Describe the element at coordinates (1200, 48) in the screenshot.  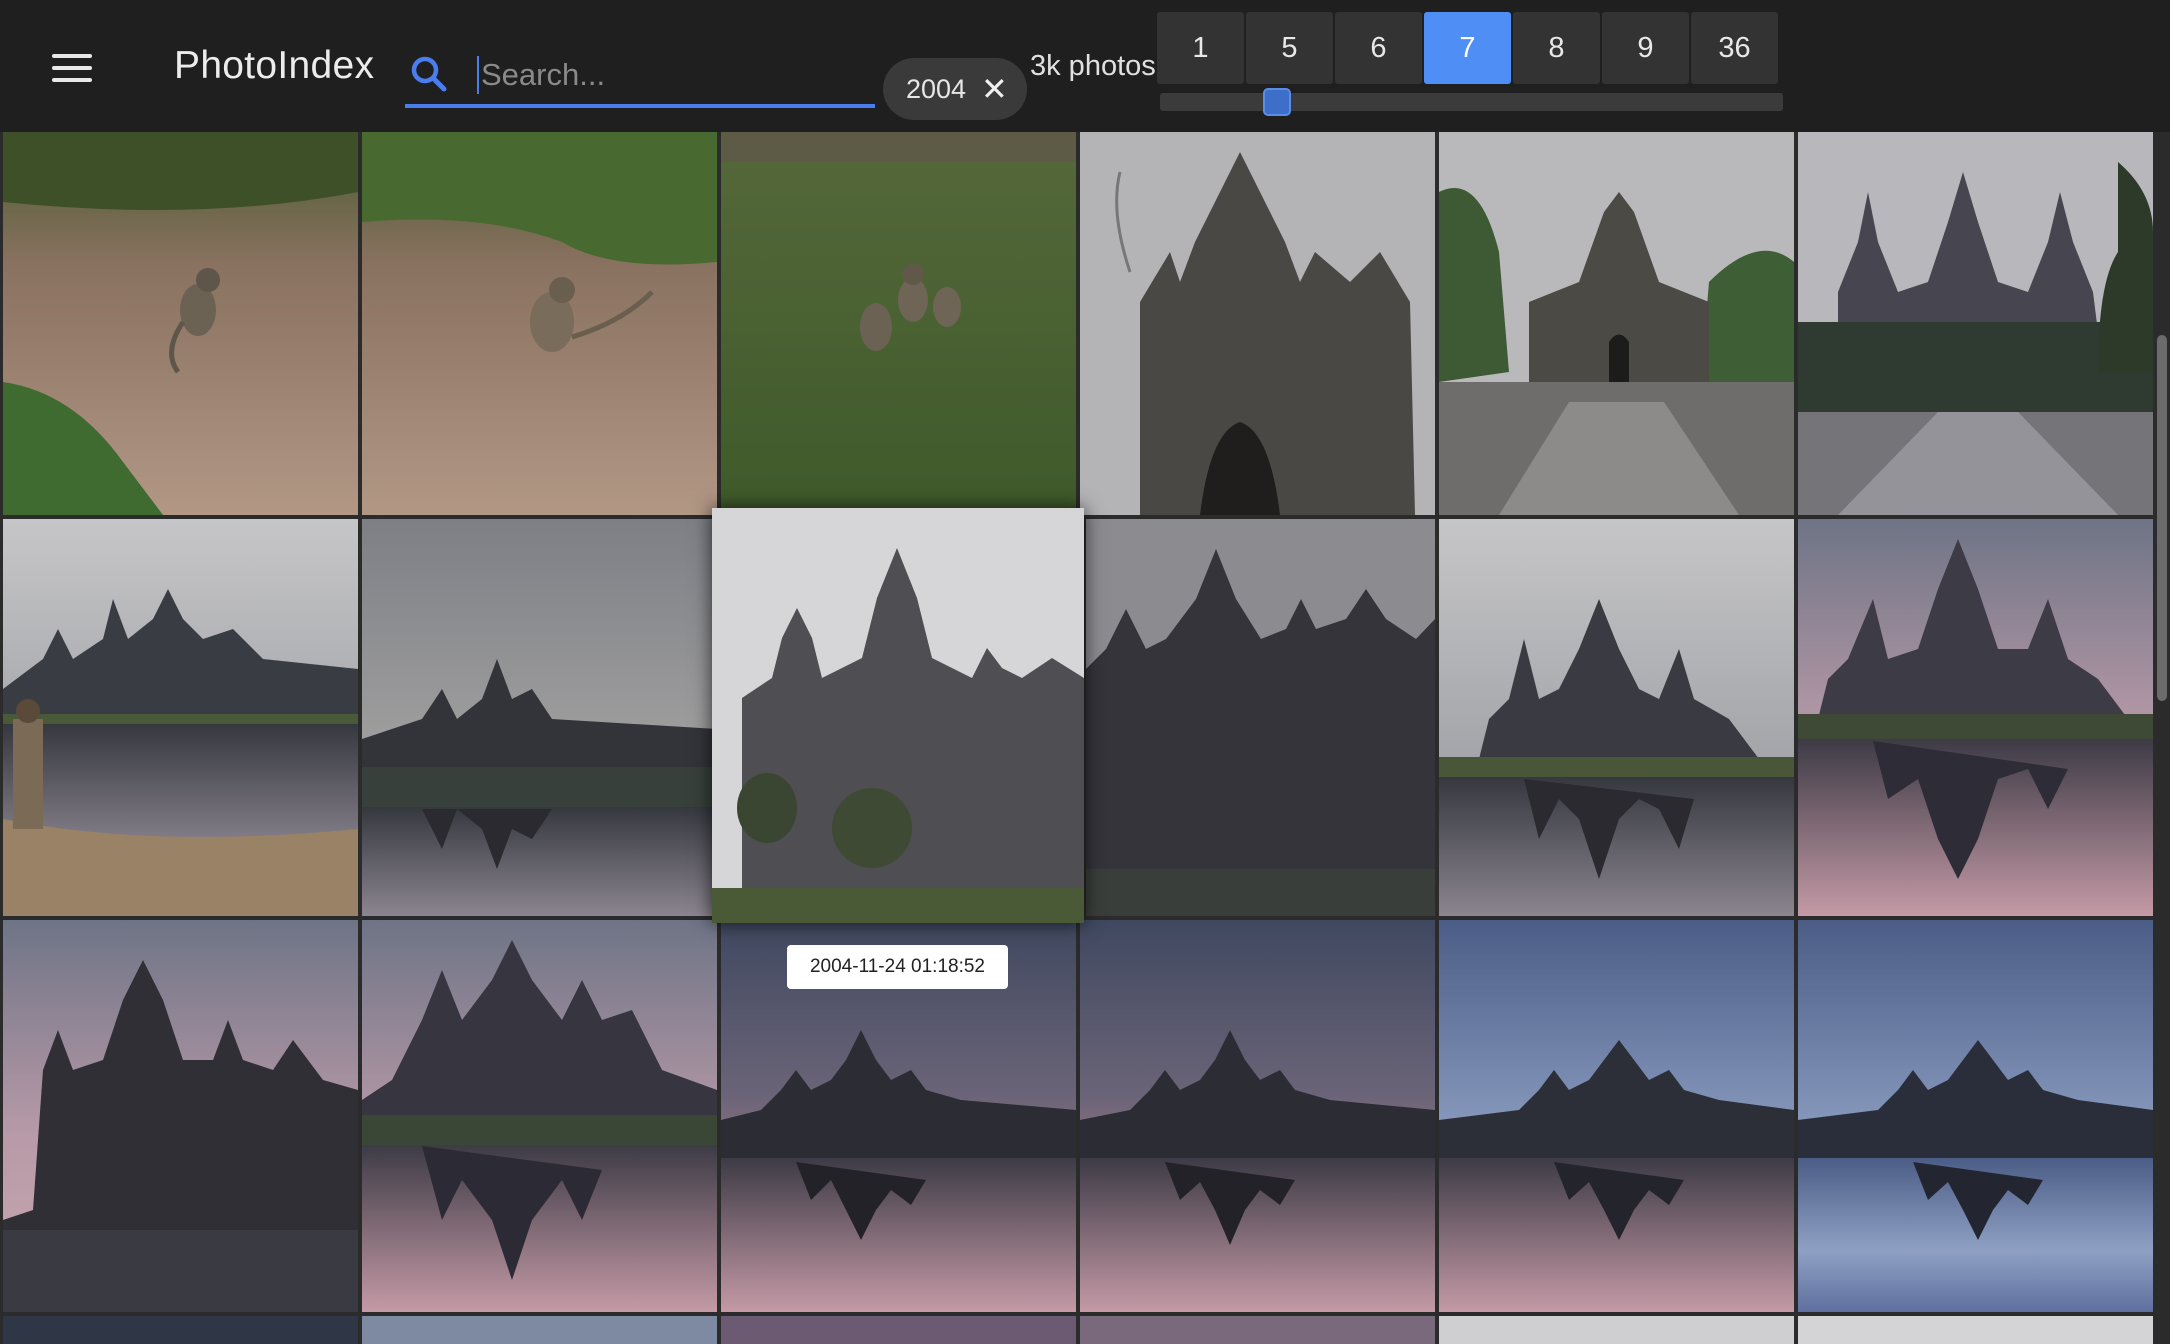
I see `zoom-level-1-button: 1` at that location.